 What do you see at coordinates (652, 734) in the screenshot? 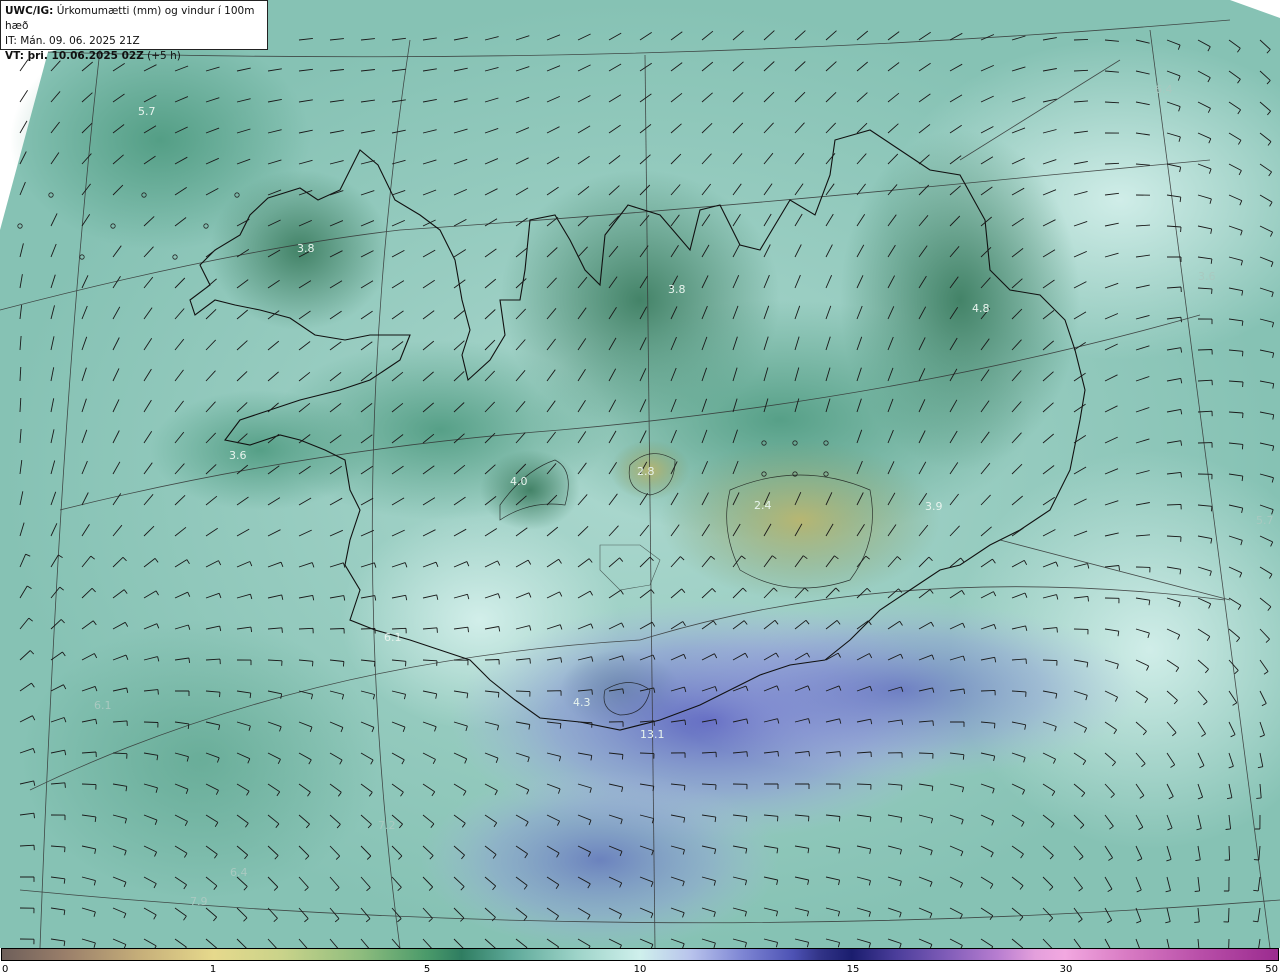
I see `value-label: 13.1` at bounding box center [652, 734].